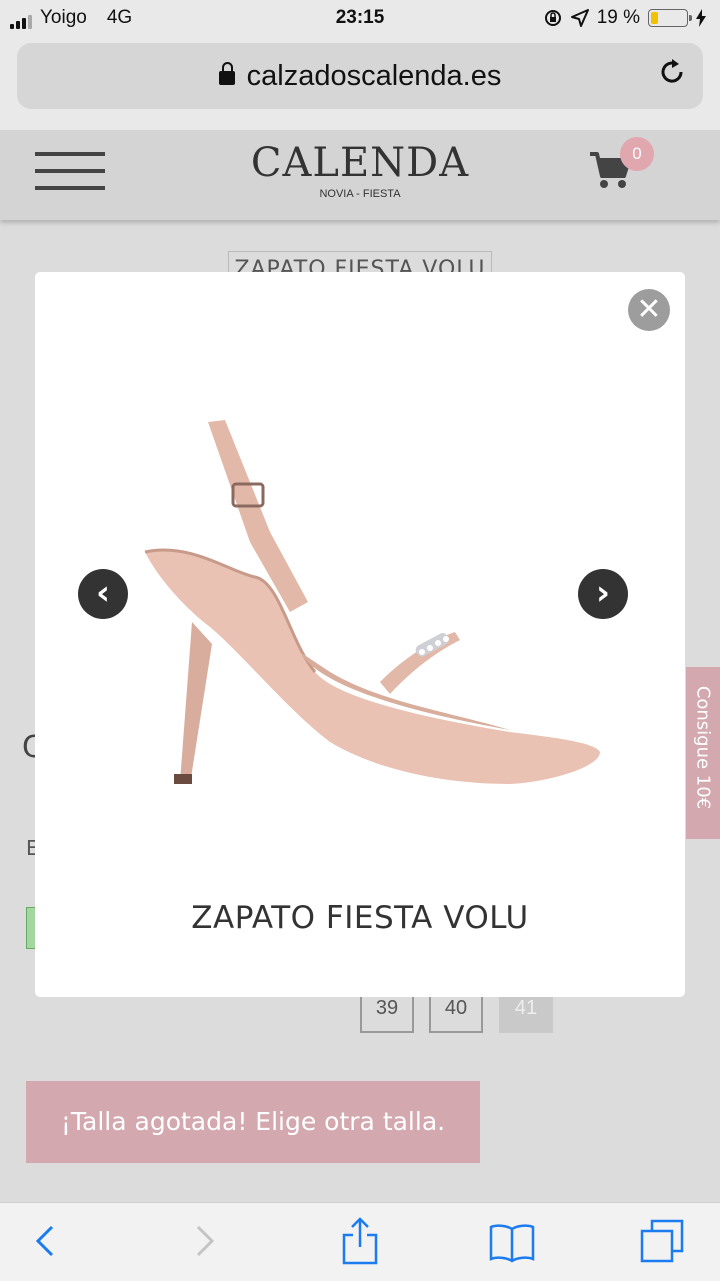 The image size is (720, 1281). I want to click on browser-address-area: calzadoscalenda.es, so click(360, 84).